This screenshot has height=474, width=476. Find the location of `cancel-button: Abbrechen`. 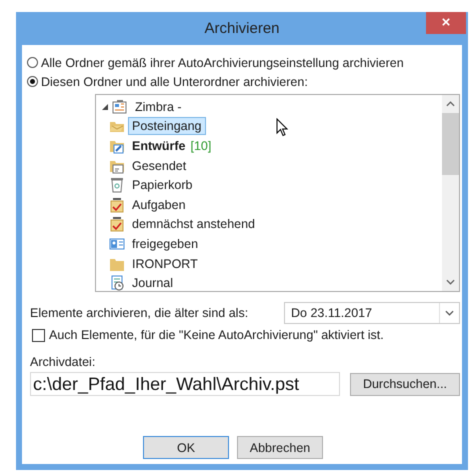

cancel-button: Abbrechen is located at coordinates (280, 447).